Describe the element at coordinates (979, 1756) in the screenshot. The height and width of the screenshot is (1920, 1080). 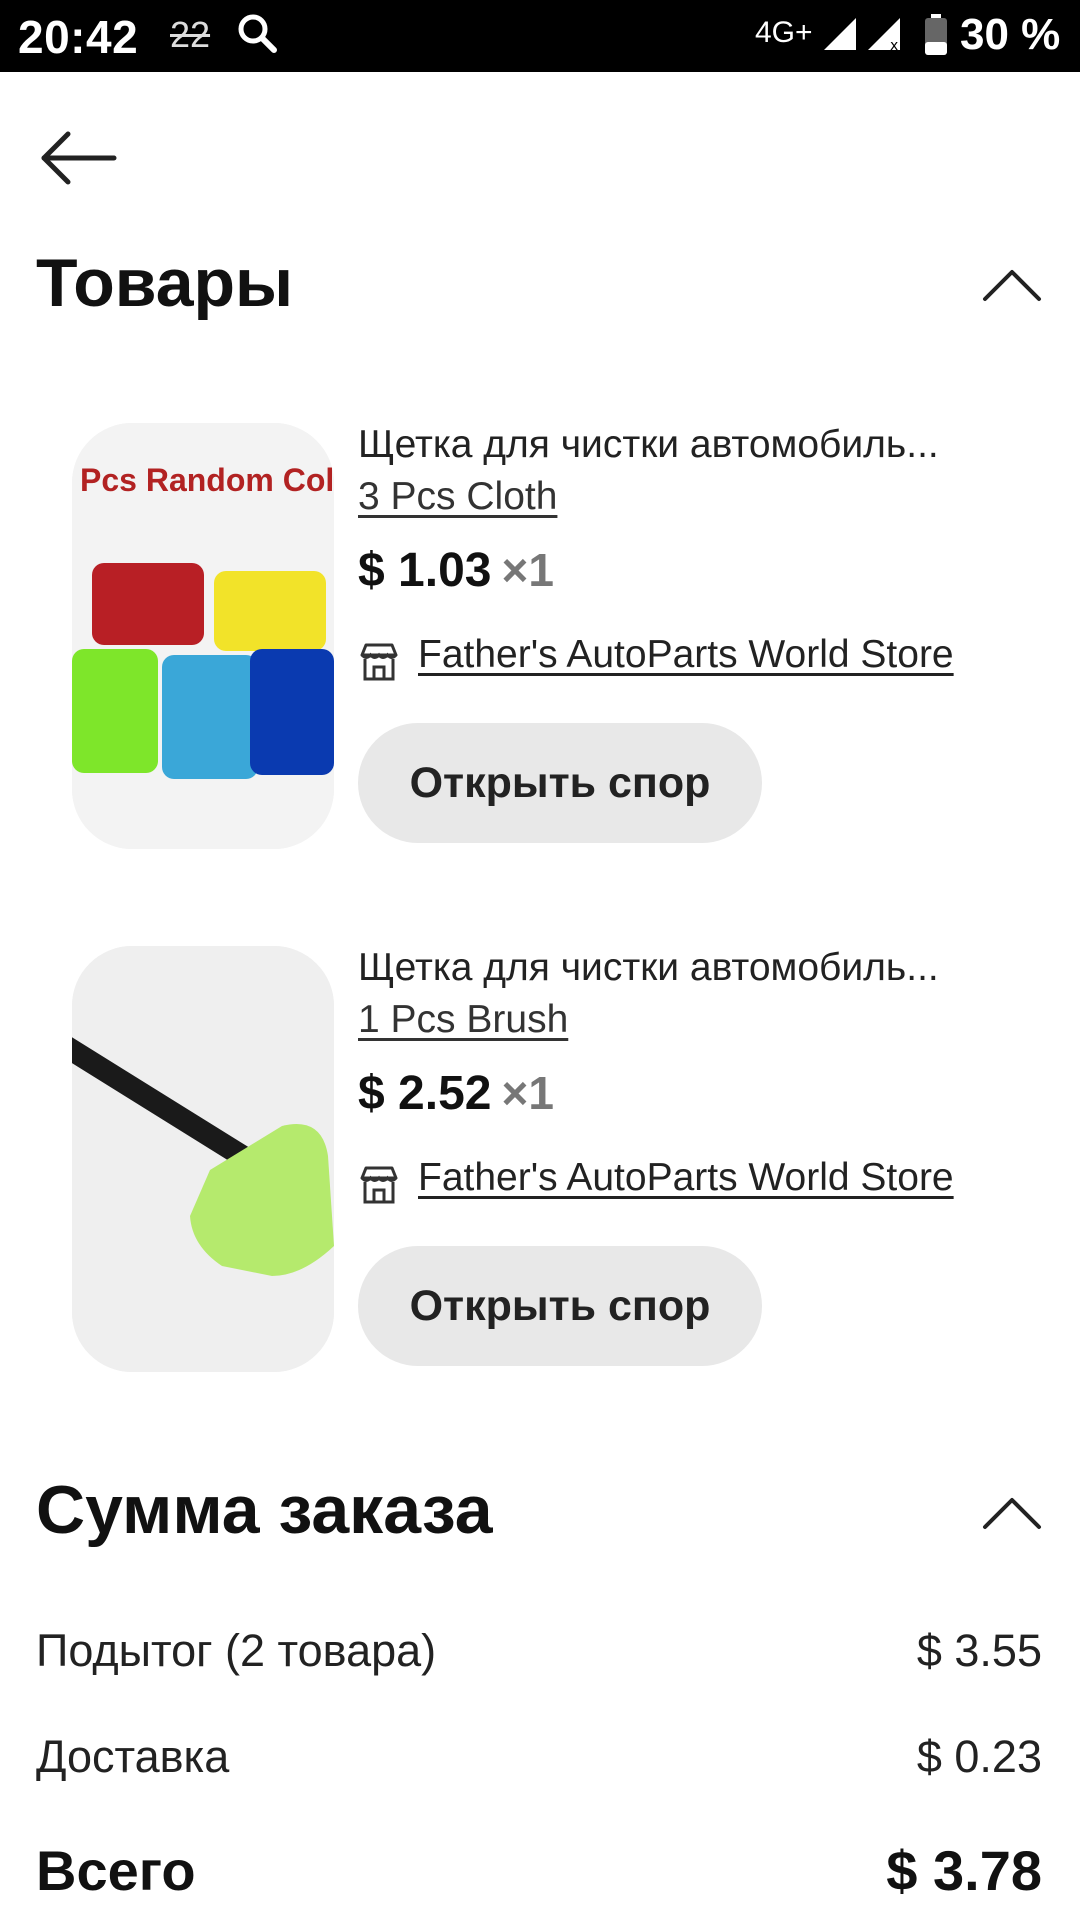
I see `shipping-value: $ 0.23` at that location.